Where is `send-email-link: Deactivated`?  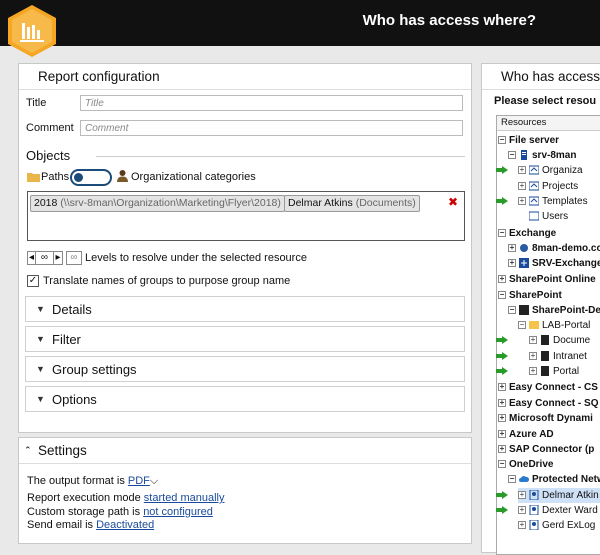
send-email-link: Deactivated is located at coordinates (125, 525).